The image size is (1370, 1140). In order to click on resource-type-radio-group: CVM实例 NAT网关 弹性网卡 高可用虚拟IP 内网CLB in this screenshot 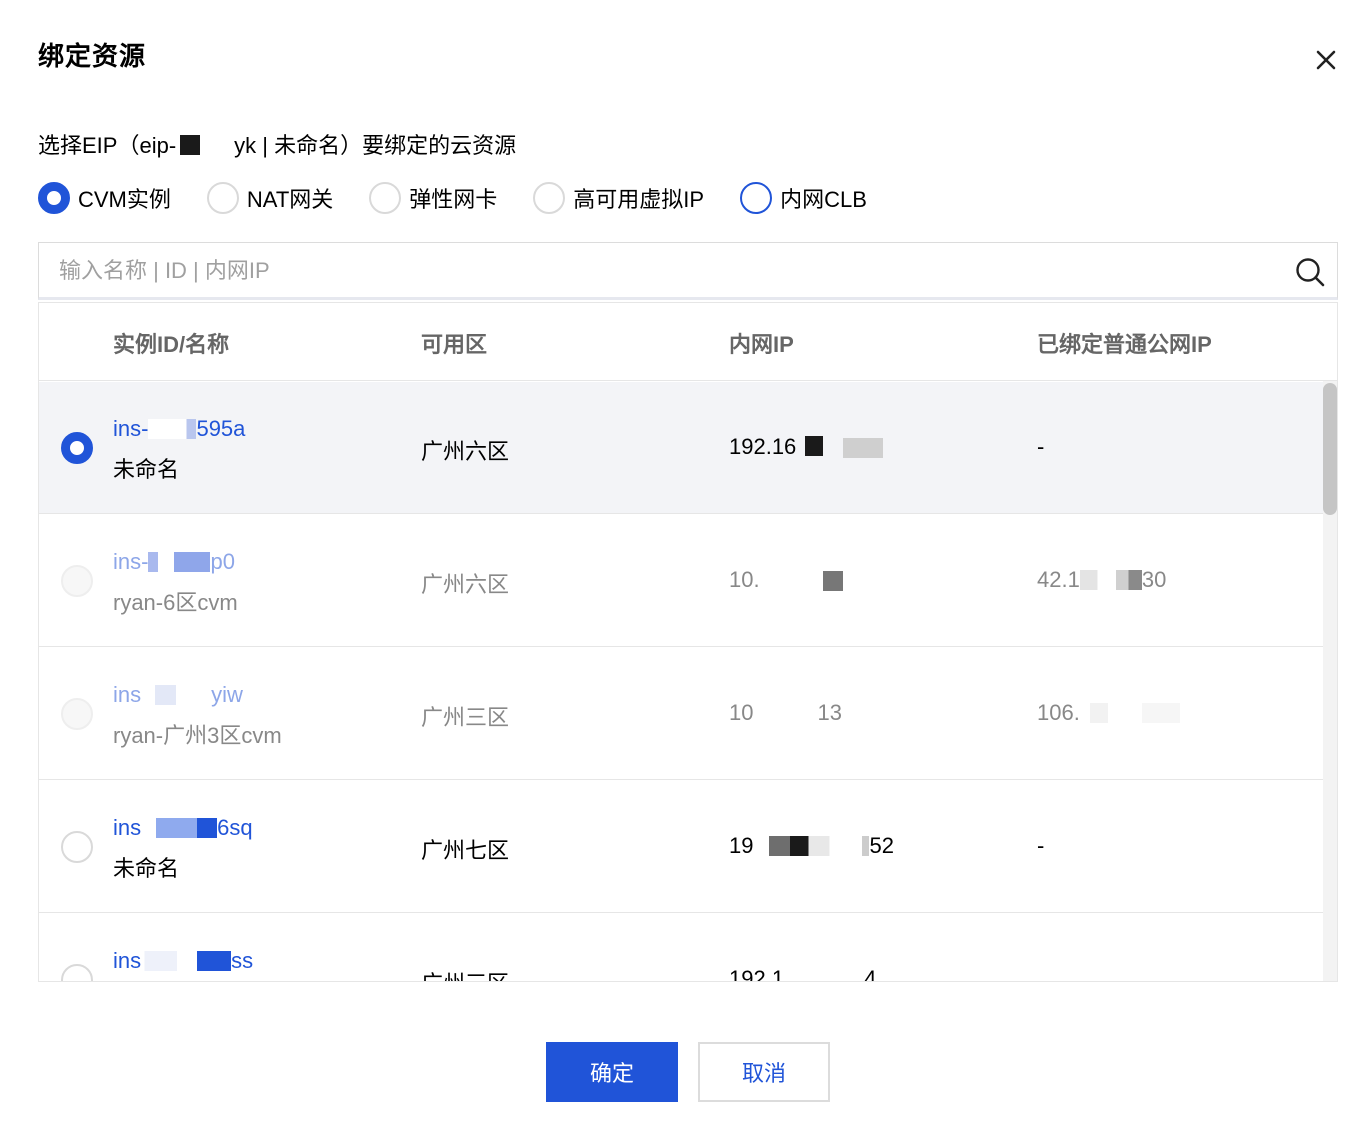, I will do `click(470, 198)`.